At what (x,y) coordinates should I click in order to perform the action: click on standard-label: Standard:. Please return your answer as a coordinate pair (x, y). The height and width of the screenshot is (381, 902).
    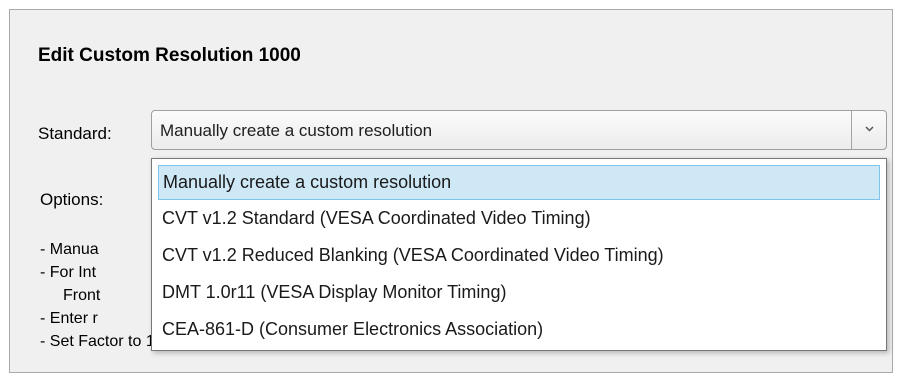
    Looking at the image, I should click on (75, 133).